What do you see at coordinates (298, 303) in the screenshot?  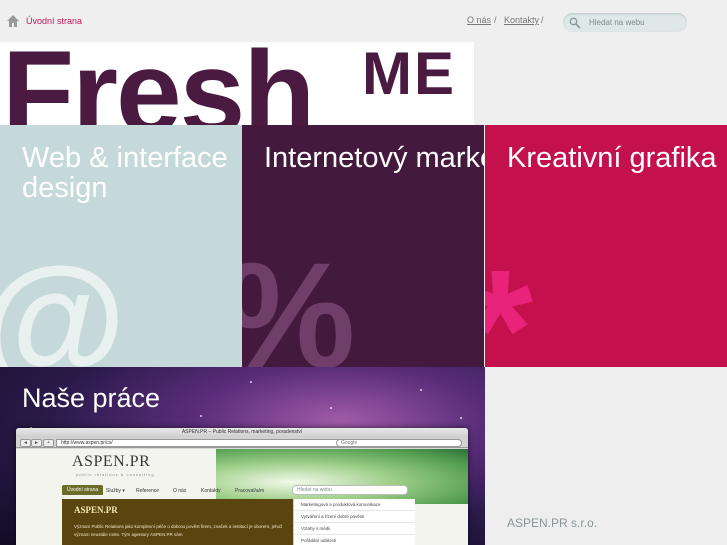 I see `percent-icon: %` at bounding box center [298, 303].